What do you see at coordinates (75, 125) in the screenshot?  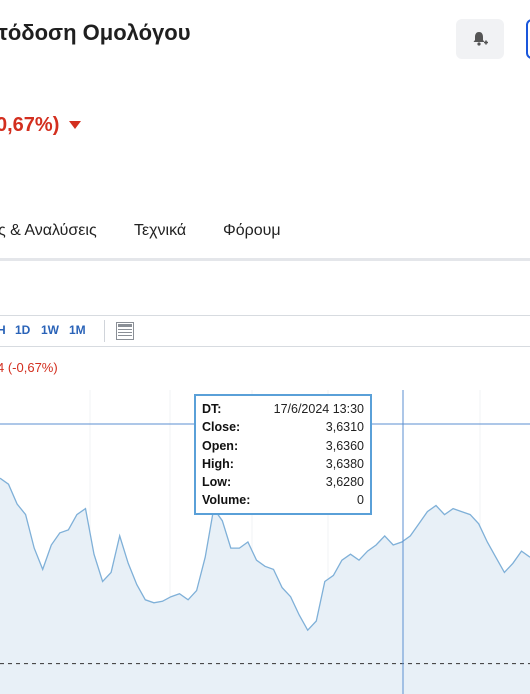 I see `down-arrow-icon` at bounding box center [75, 125].